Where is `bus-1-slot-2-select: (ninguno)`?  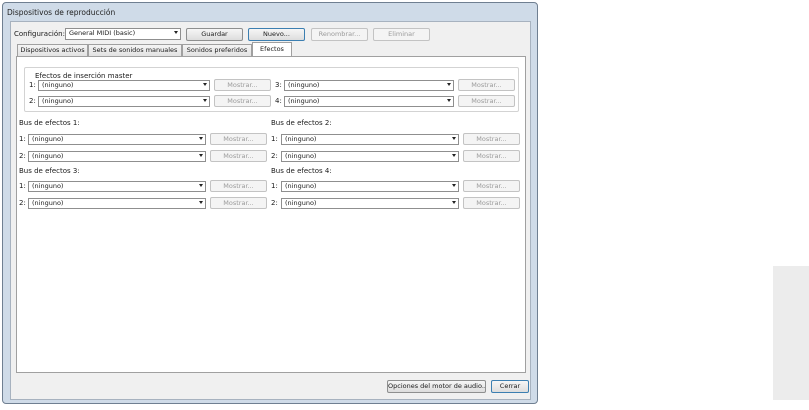 bus-1-slot-2-select: (ninguno) is located at coordinates (117, 156).